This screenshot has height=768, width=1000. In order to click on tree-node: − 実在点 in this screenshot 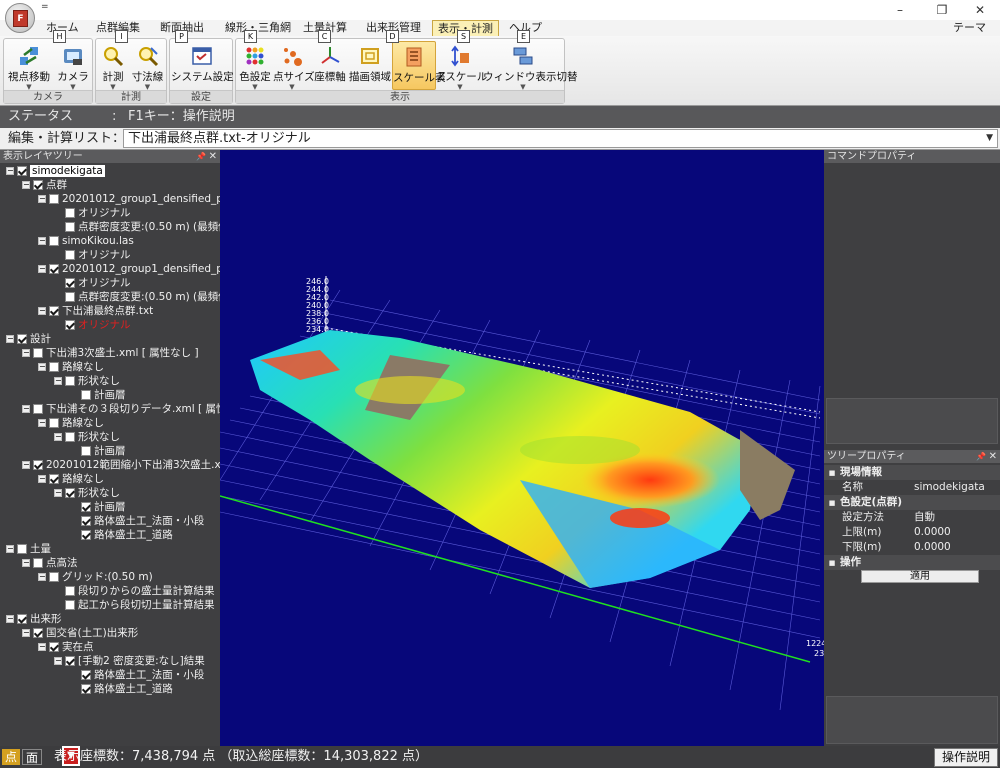, I will do `click(66, 647)`.